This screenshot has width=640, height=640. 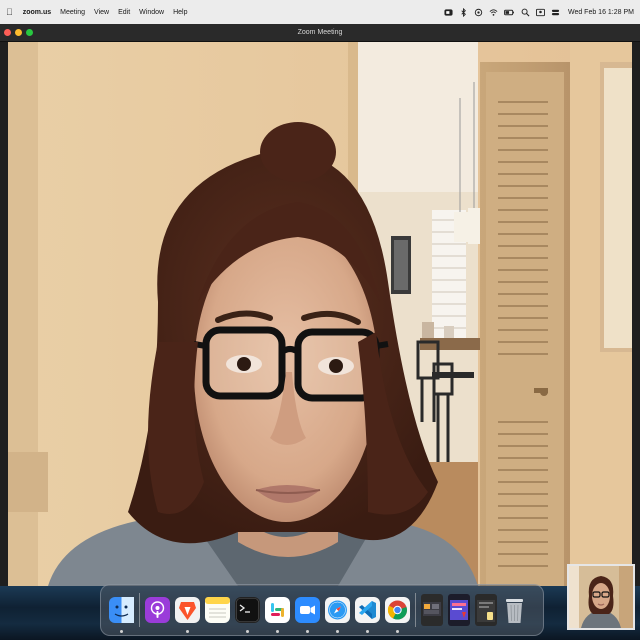 What do you see at coordinates (72, 12) in the screenshot?
I see `menu-meeting: Meeting` at bounding box center [72, 12].